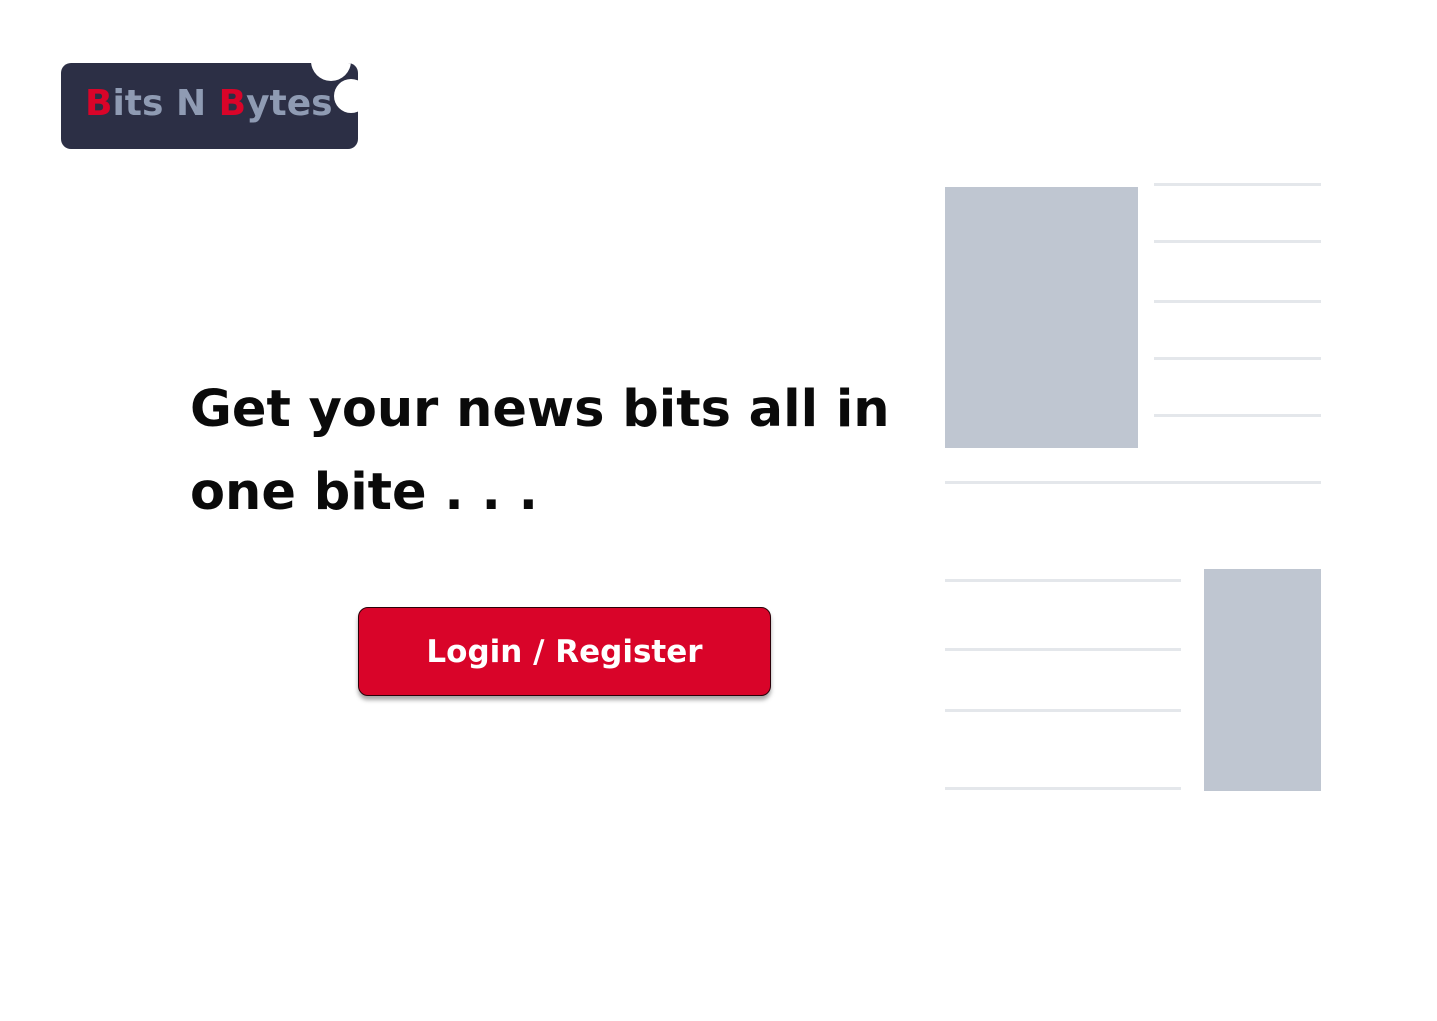 This screenshot has height=1021, width=1437. I want to click on brand-wordmark: Bits N Bytes, so click(209, 103).